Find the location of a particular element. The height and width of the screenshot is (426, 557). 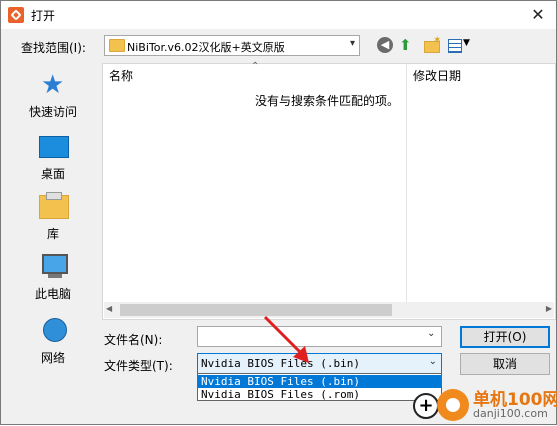

chevron-down-icon: ▾ is located at coordinates (352, 43).